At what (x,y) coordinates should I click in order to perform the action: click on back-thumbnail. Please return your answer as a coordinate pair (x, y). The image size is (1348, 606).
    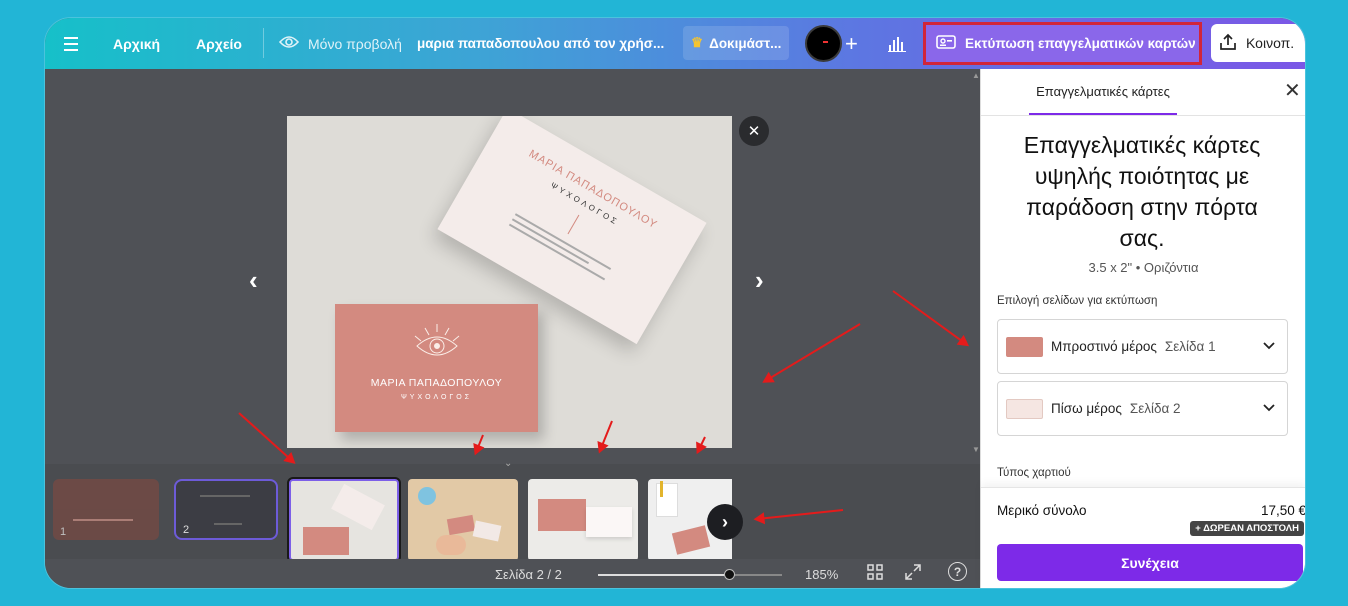
    Looking at the image, I should click on (1024, 408).